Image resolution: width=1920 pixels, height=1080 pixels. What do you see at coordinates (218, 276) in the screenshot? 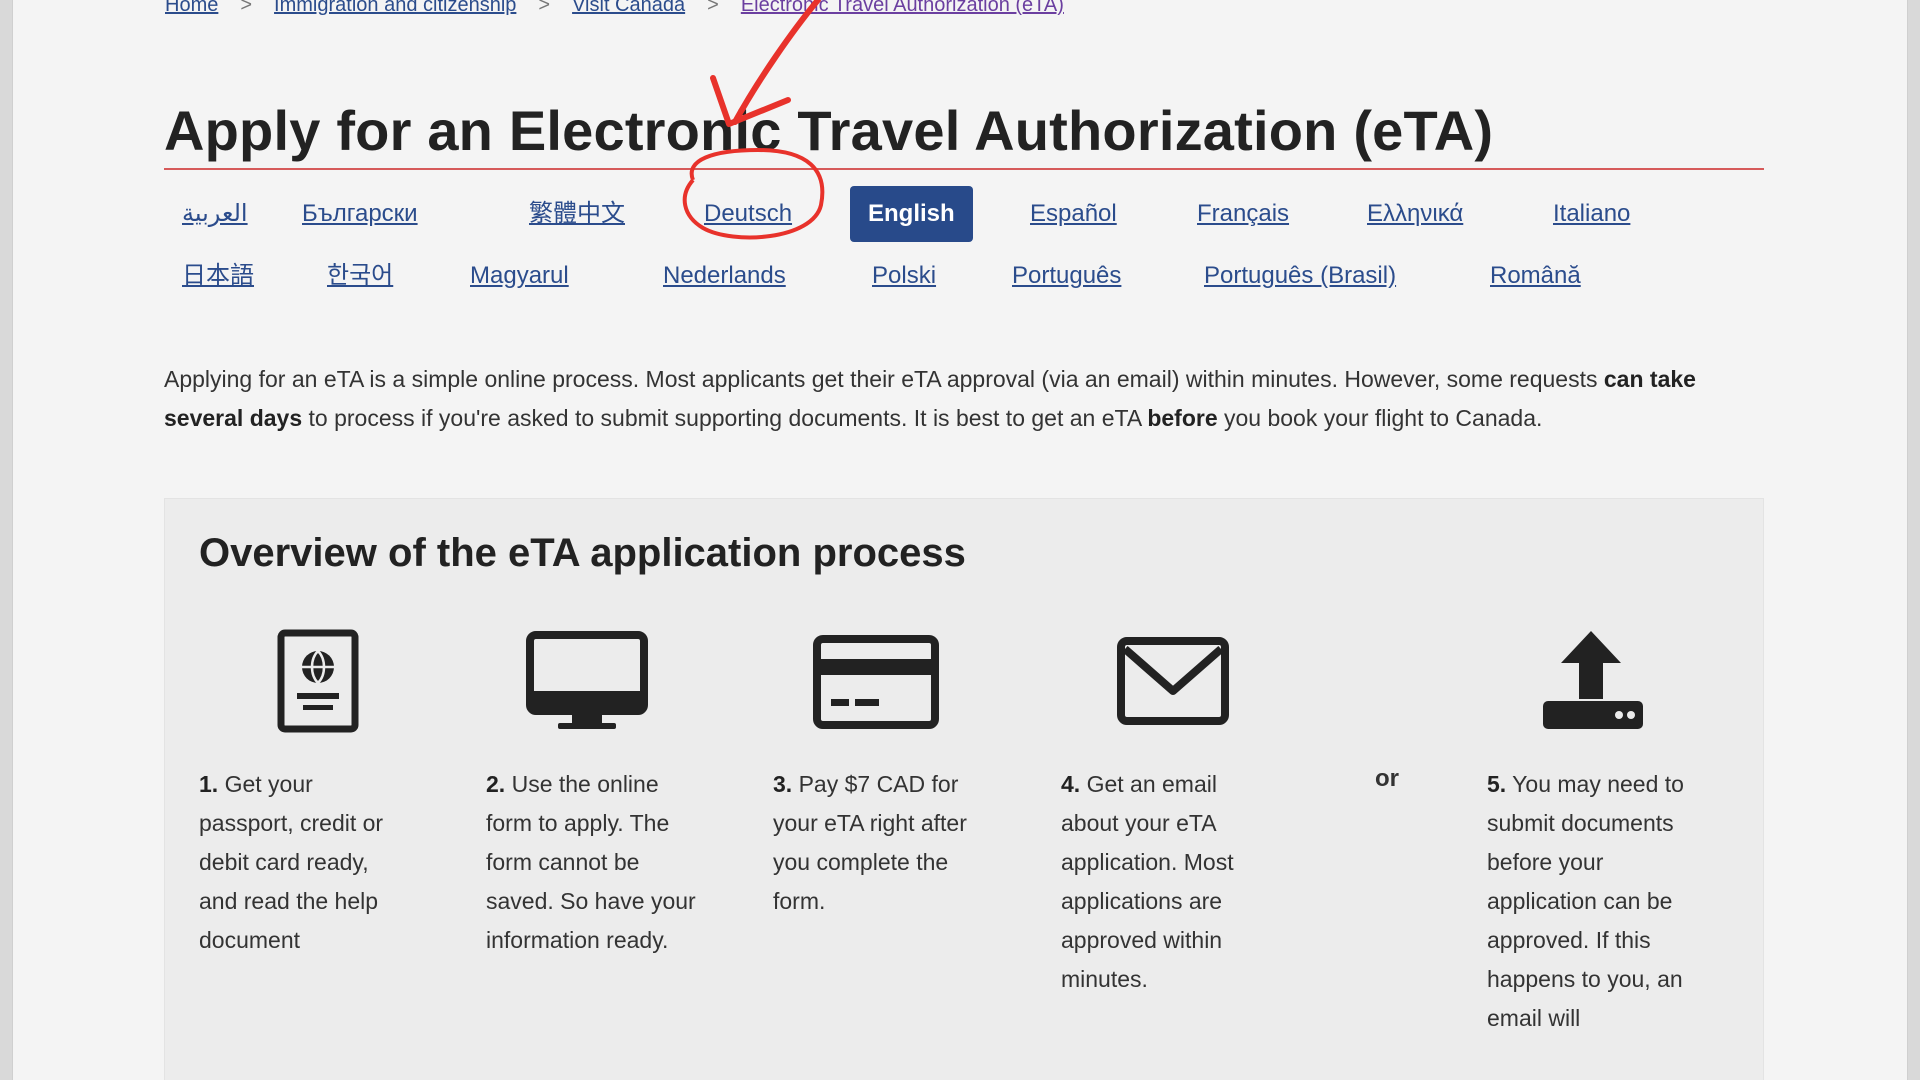
I see `language-link-japanese: 日本語` at bounding box center [218, 276].